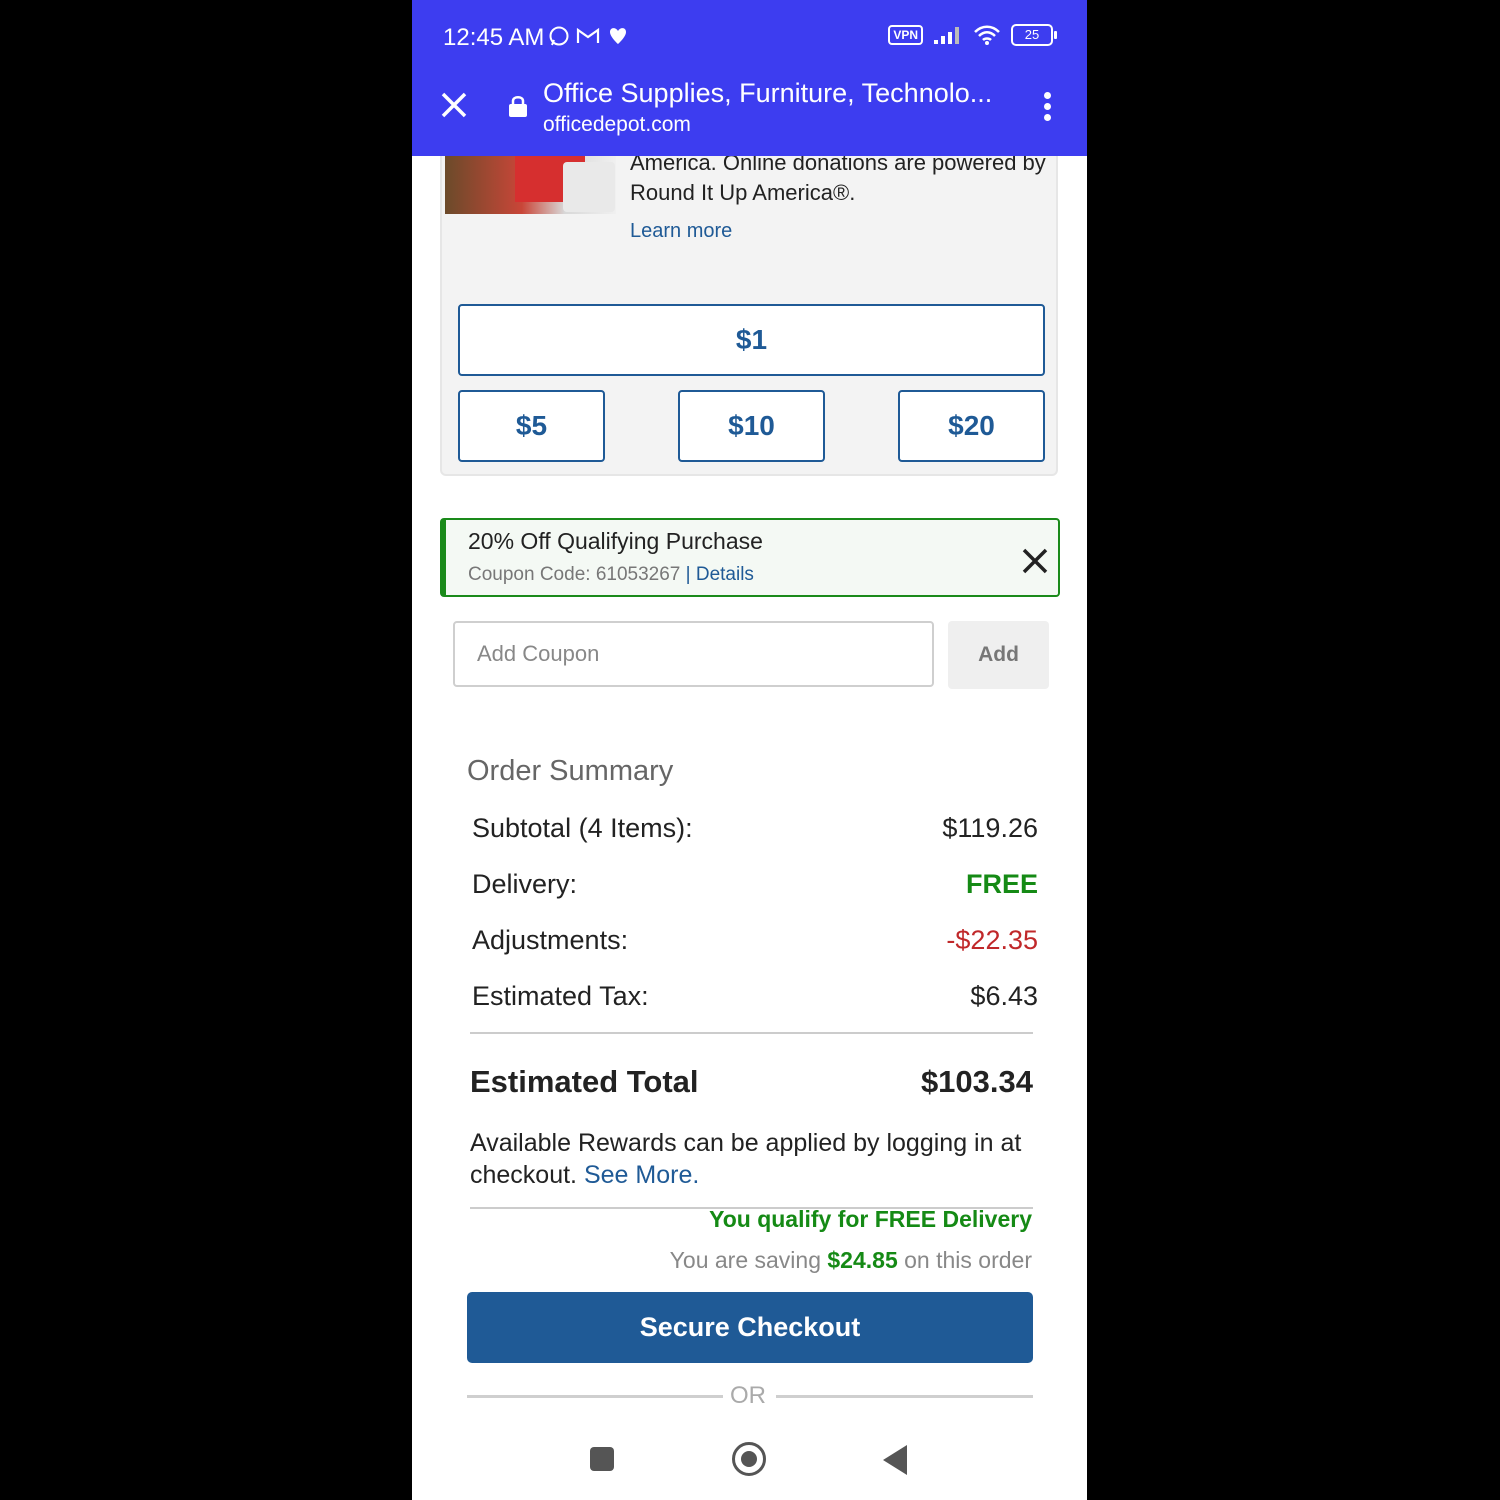 Image resolution: width=1500 pixels, height=1500 pixels. What do you see at coordinates (751, 426) in the screenshot?
I see `donate-10-button: $10` at bounding box center [751, 426].